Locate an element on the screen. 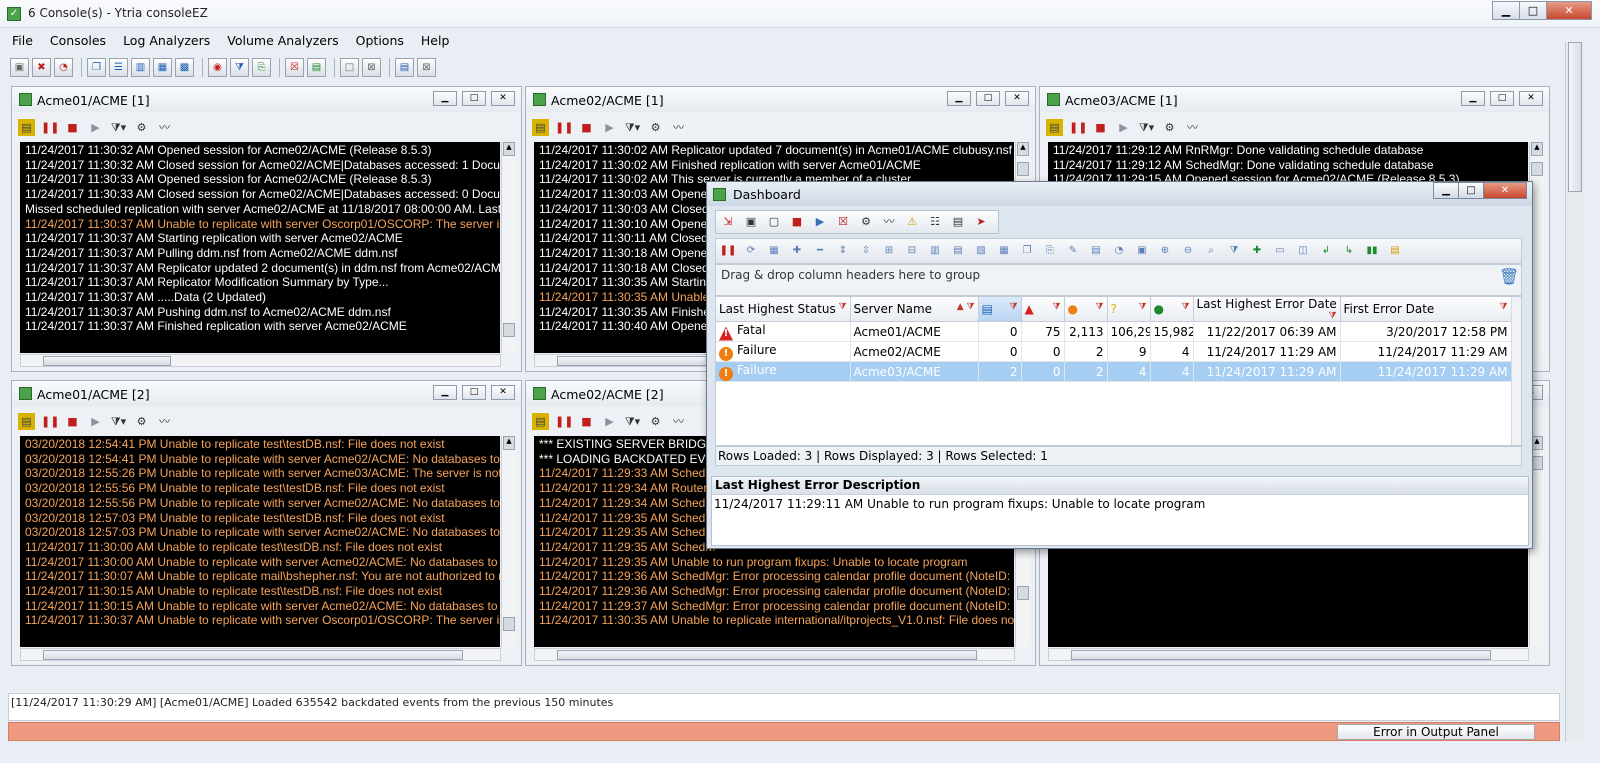 The height and width of the screenshot is (763, 1600). zoom-icon: ⌕ is located at coordinates (1211, 251).